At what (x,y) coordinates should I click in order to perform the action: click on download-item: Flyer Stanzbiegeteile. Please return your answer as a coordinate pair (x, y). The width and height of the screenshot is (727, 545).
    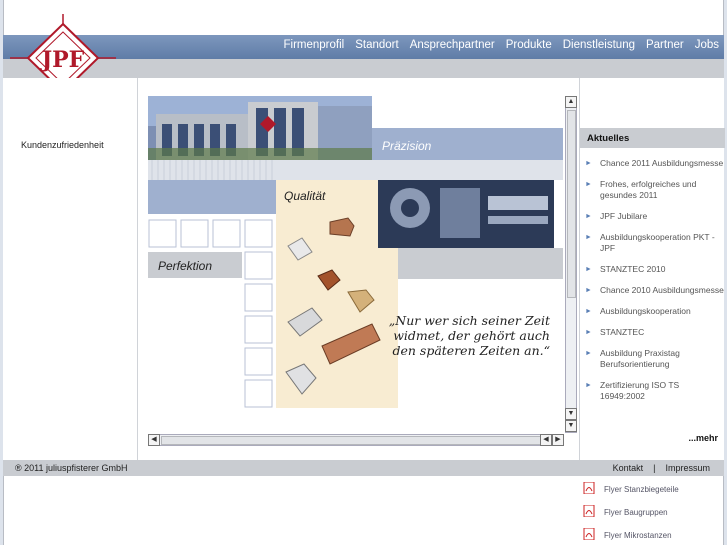
    Looking at the image, I should click on (651, 489).